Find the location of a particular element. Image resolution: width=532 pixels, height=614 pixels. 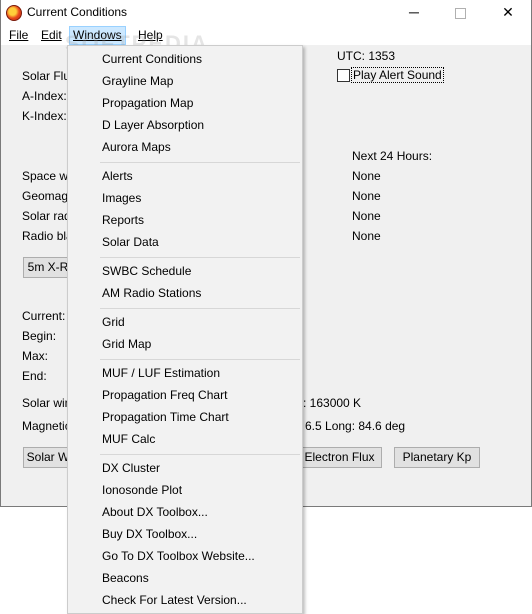

menu-file-label: File is located at coordinates (19, 35).